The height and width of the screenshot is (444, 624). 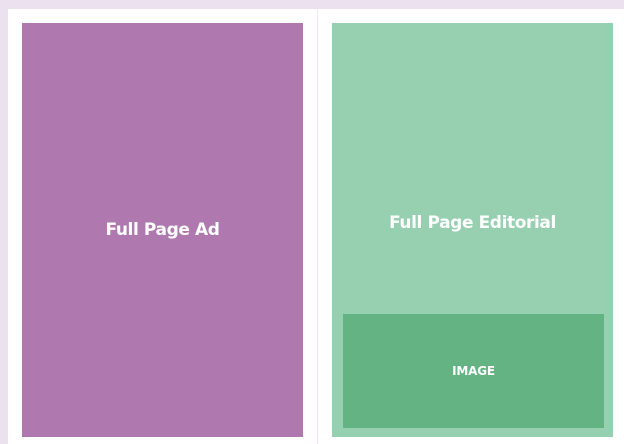 I want to click on image-label: IMAGE, so click(x=473, y=371).